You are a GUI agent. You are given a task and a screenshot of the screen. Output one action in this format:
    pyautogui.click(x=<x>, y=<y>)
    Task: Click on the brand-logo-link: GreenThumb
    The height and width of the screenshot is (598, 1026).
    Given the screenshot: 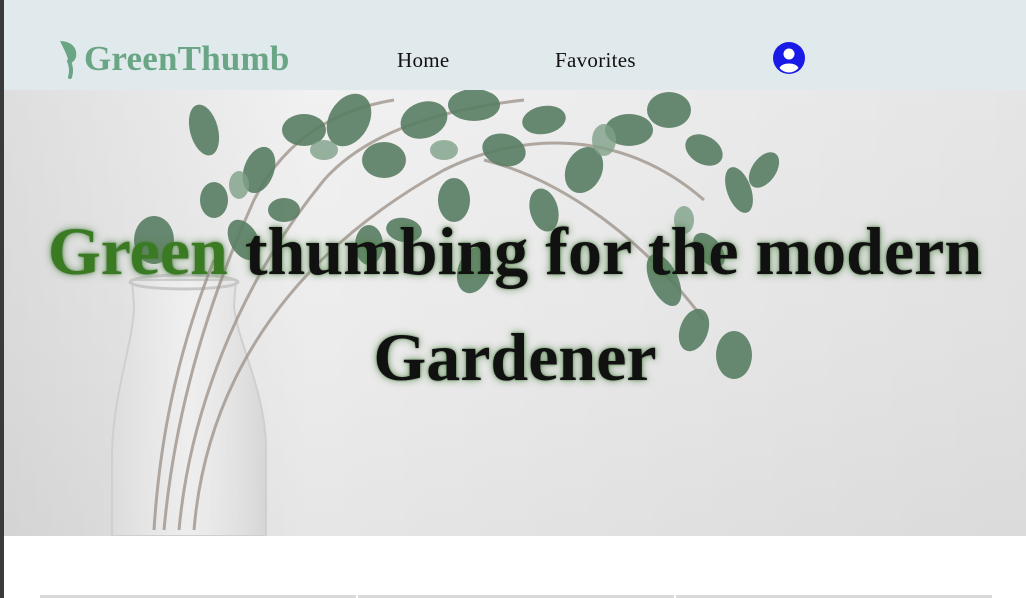 What is the action you would take?
    pyautogui.click(x=173, y=59)
    